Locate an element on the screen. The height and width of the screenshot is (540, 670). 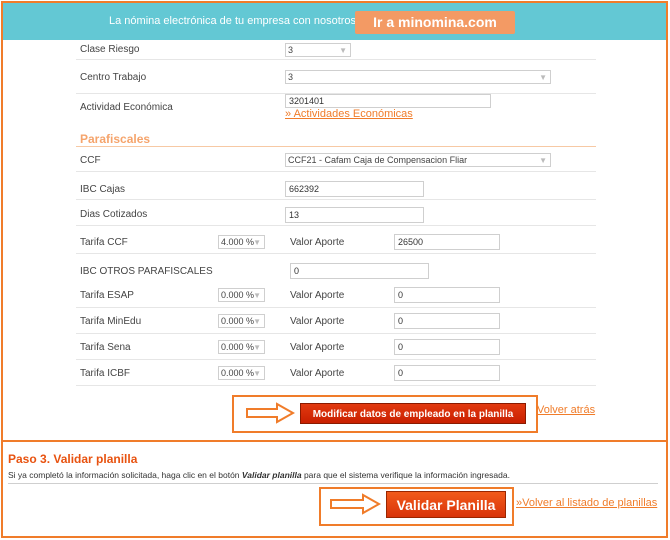
tarifa-sena-row: Tarifa Sena 0.000 % ▼ Valor Aporte 0 is located at coordinates (336, 347).